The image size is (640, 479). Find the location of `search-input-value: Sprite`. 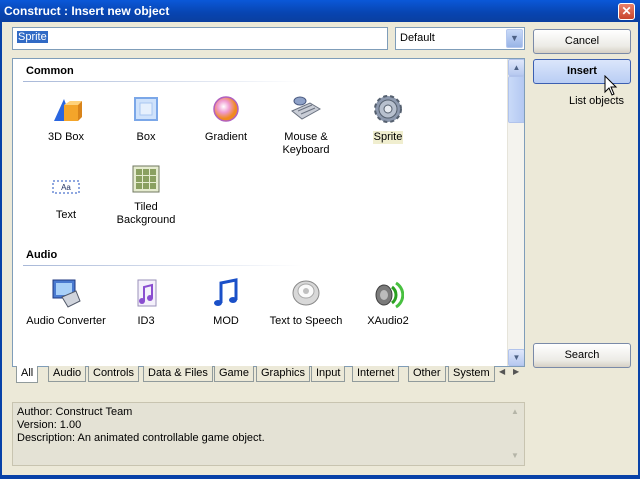

search-input-value: Sprite is located at coordinates (32, 37).